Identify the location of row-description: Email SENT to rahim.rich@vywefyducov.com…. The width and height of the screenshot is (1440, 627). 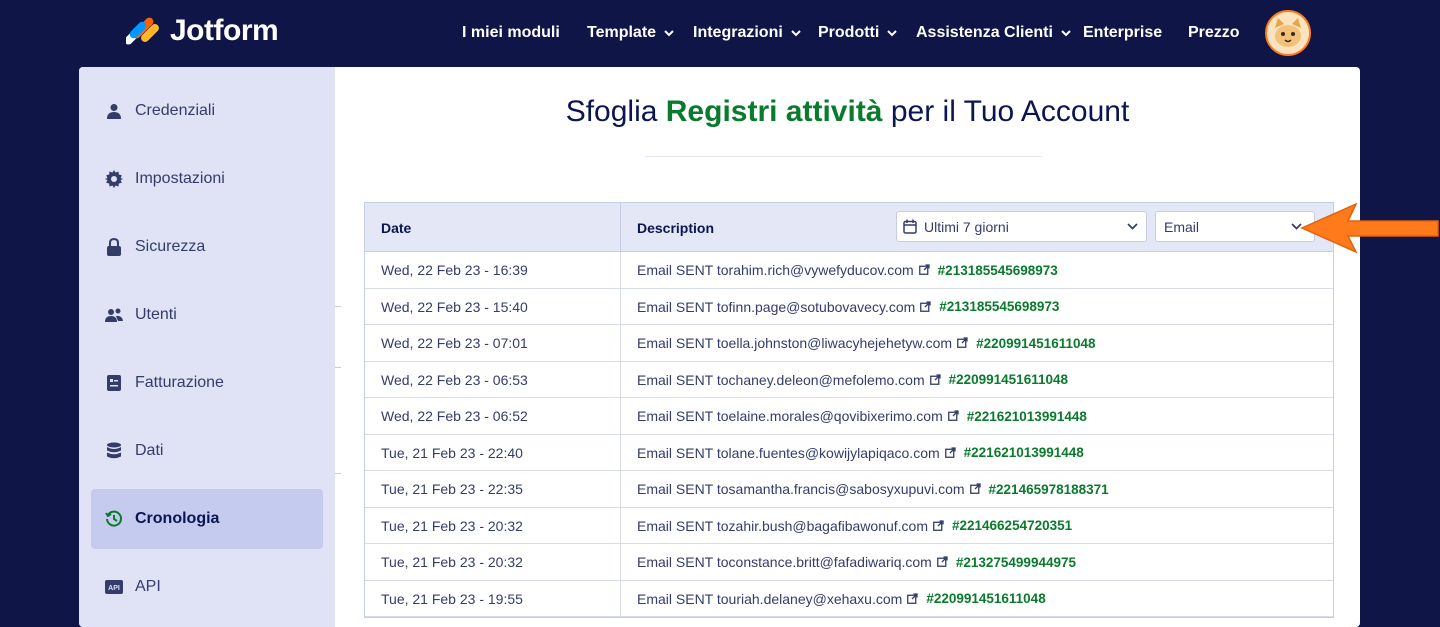
(847, 270).